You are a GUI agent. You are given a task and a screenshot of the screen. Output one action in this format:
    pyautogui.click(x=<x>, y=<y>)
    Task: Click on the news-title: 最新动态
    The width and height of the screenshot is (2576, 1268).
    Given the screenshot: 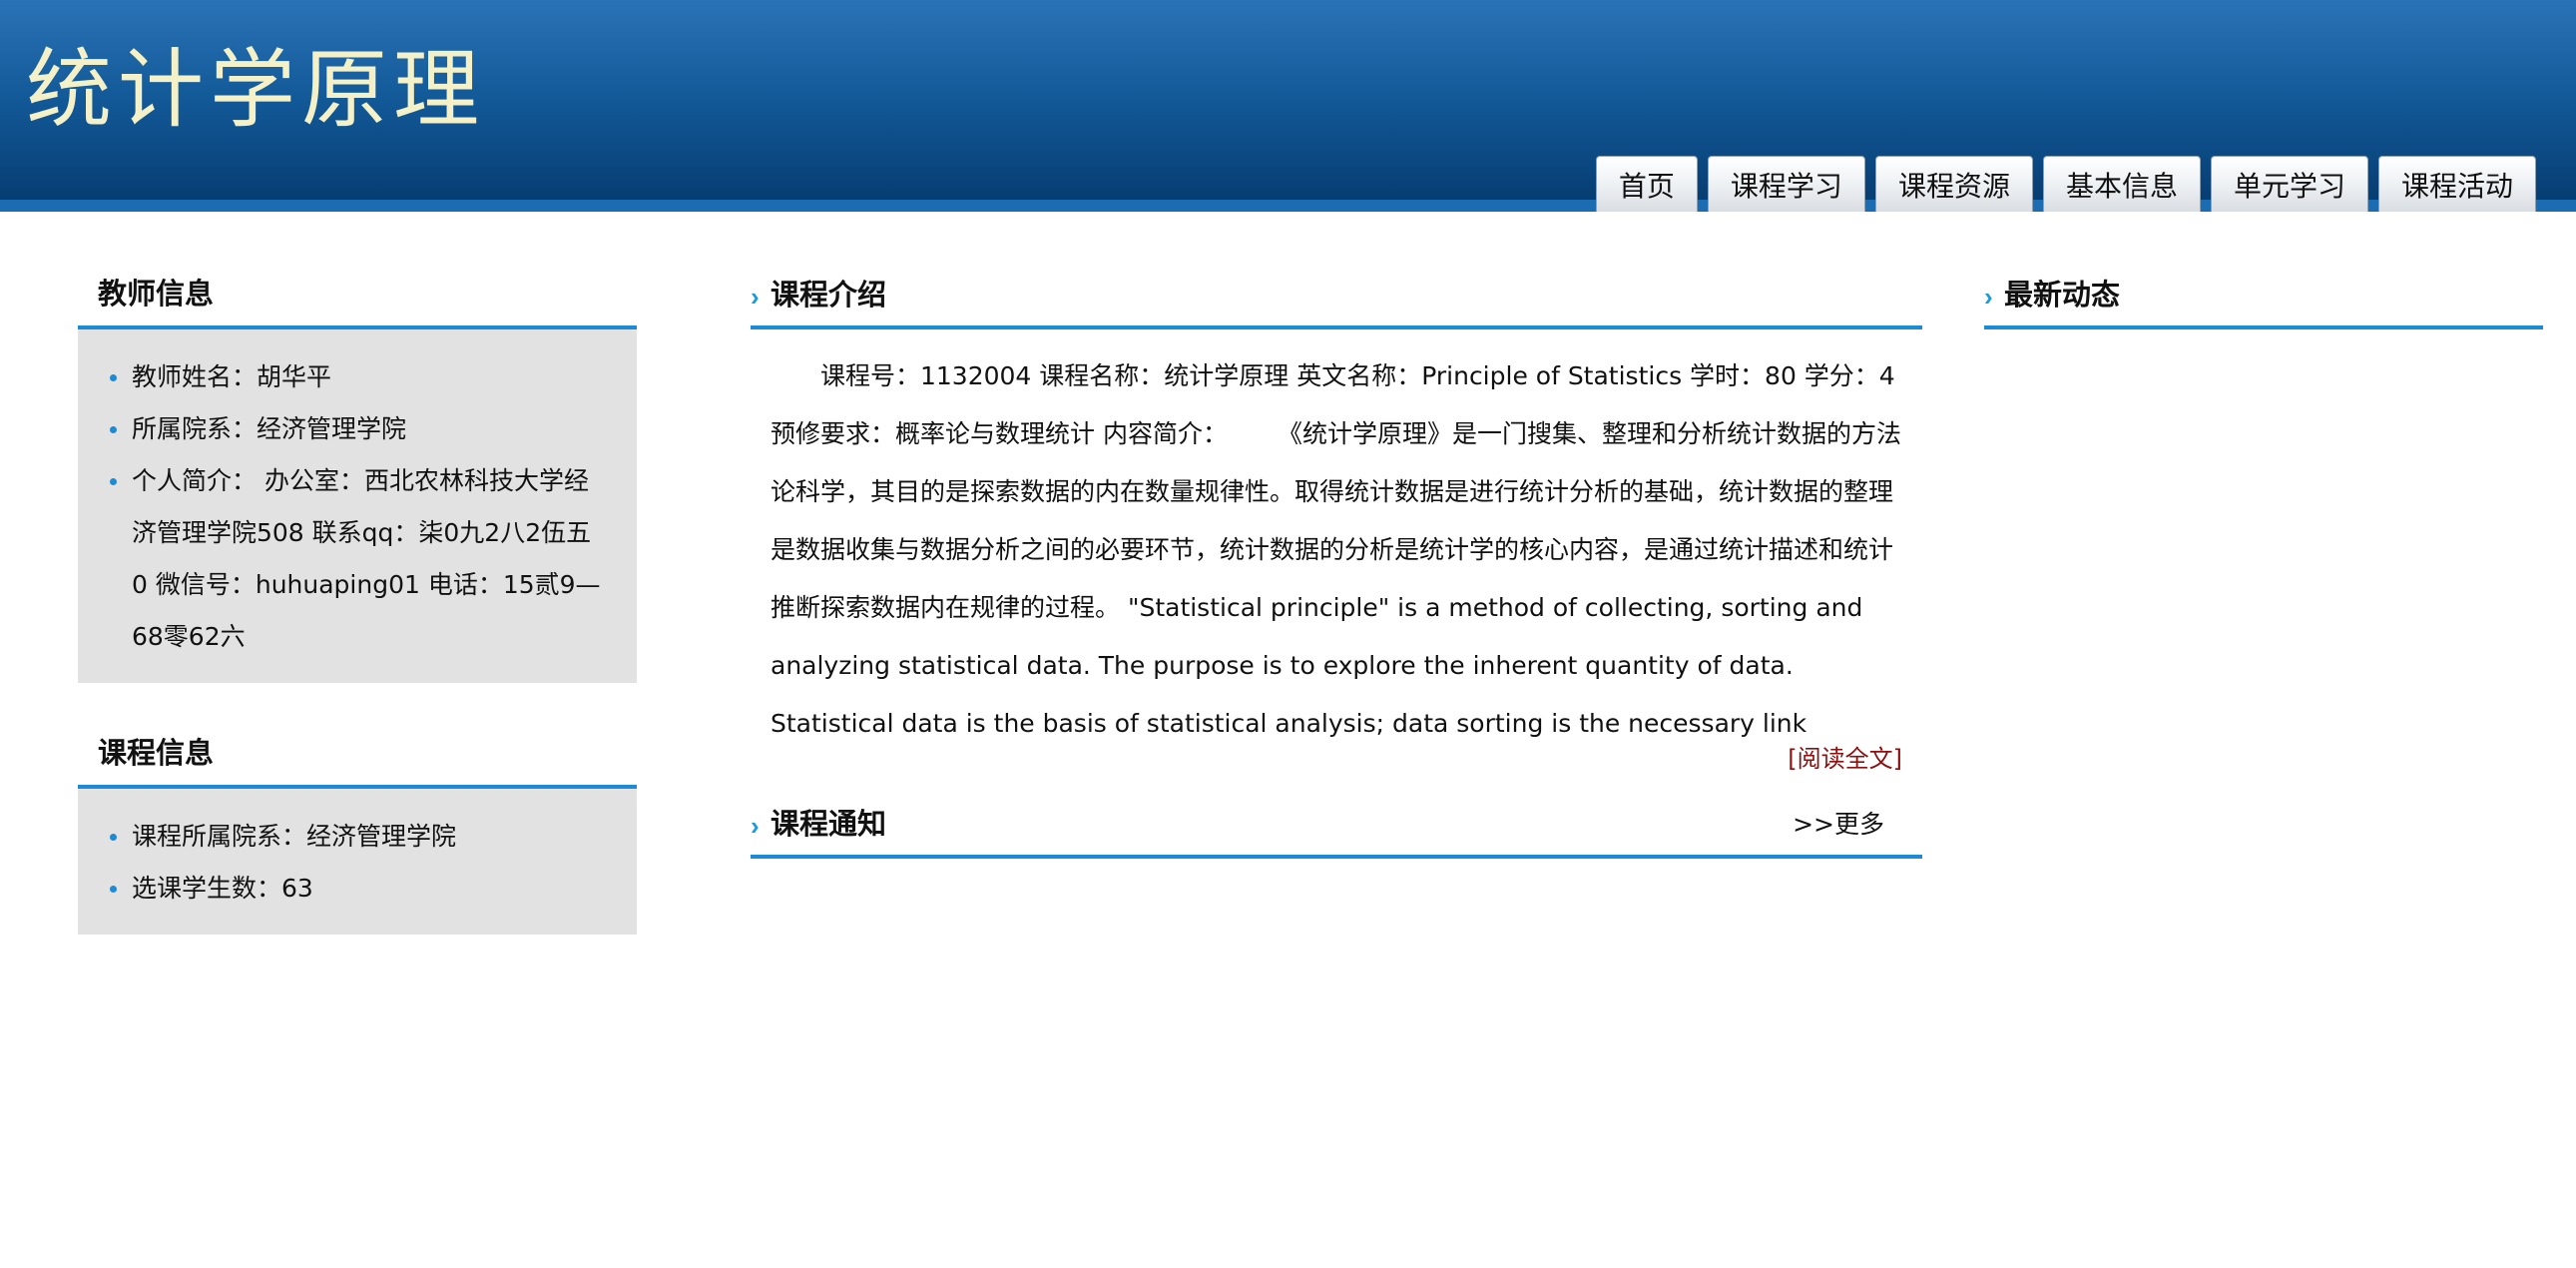 What is the action you would take?
    pyautogui.click(x=2062, y=296)
    